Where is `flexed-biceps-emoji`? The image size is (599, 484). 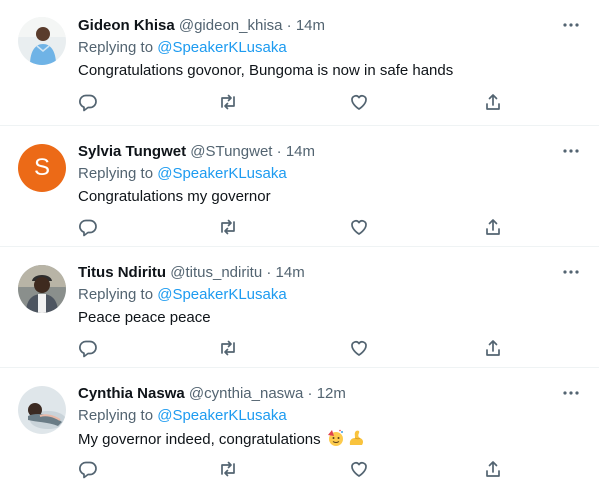
flexed-biceps-emoji is located at coordinates (356, 441).